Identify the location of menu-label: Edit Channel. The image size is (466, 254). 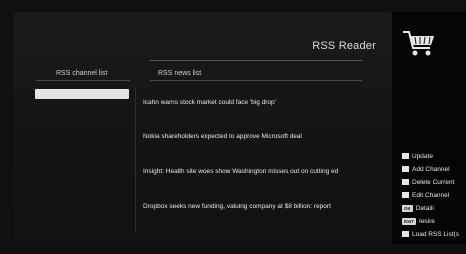
(431, 195).